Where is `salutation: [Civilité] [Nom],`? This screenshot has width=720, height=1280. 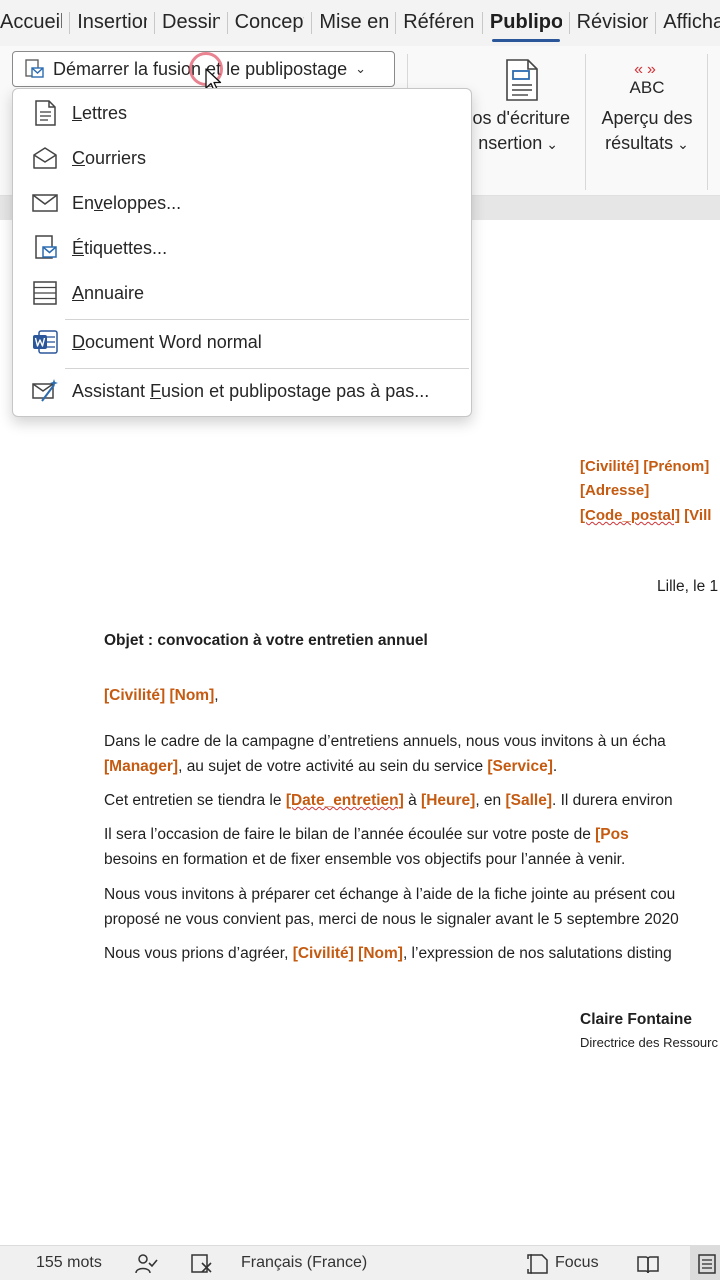
salutation: [Civilité] [Nom], is located at coordinates (161, 696).